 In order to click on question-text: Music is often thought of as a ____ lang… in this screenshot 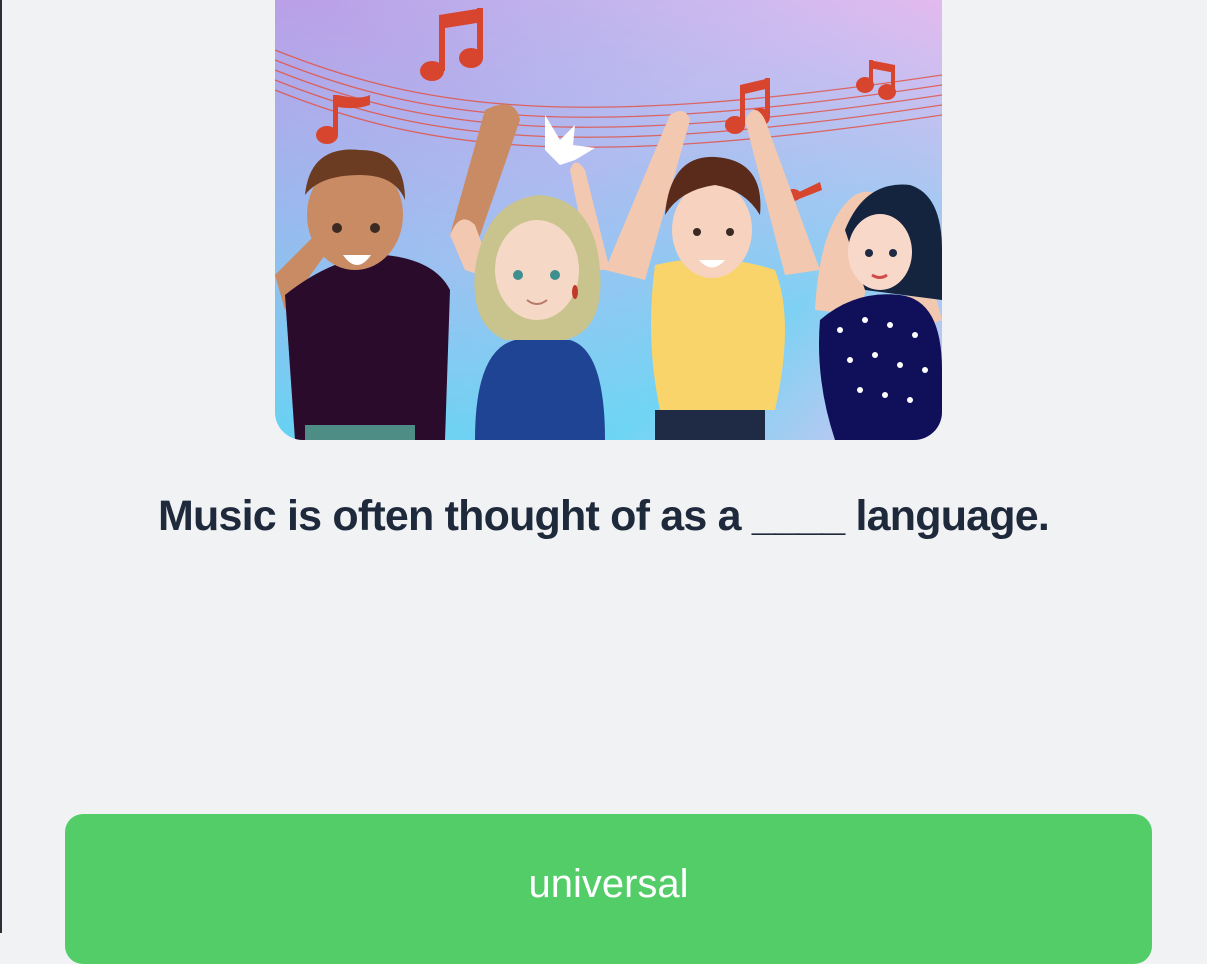, I will do `click(603, 516)`.